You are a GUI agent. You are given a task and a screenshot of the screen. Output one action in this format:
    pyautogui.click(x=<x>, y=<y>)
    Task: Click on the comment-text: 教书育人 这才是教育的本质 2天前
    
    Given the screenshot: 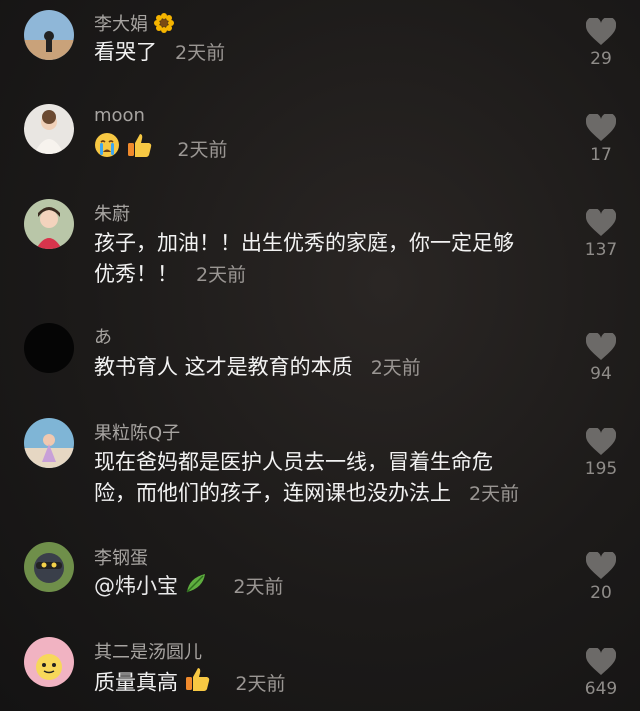 What is the action you would take?
    pyautogui.click(x=257, y=367)
    